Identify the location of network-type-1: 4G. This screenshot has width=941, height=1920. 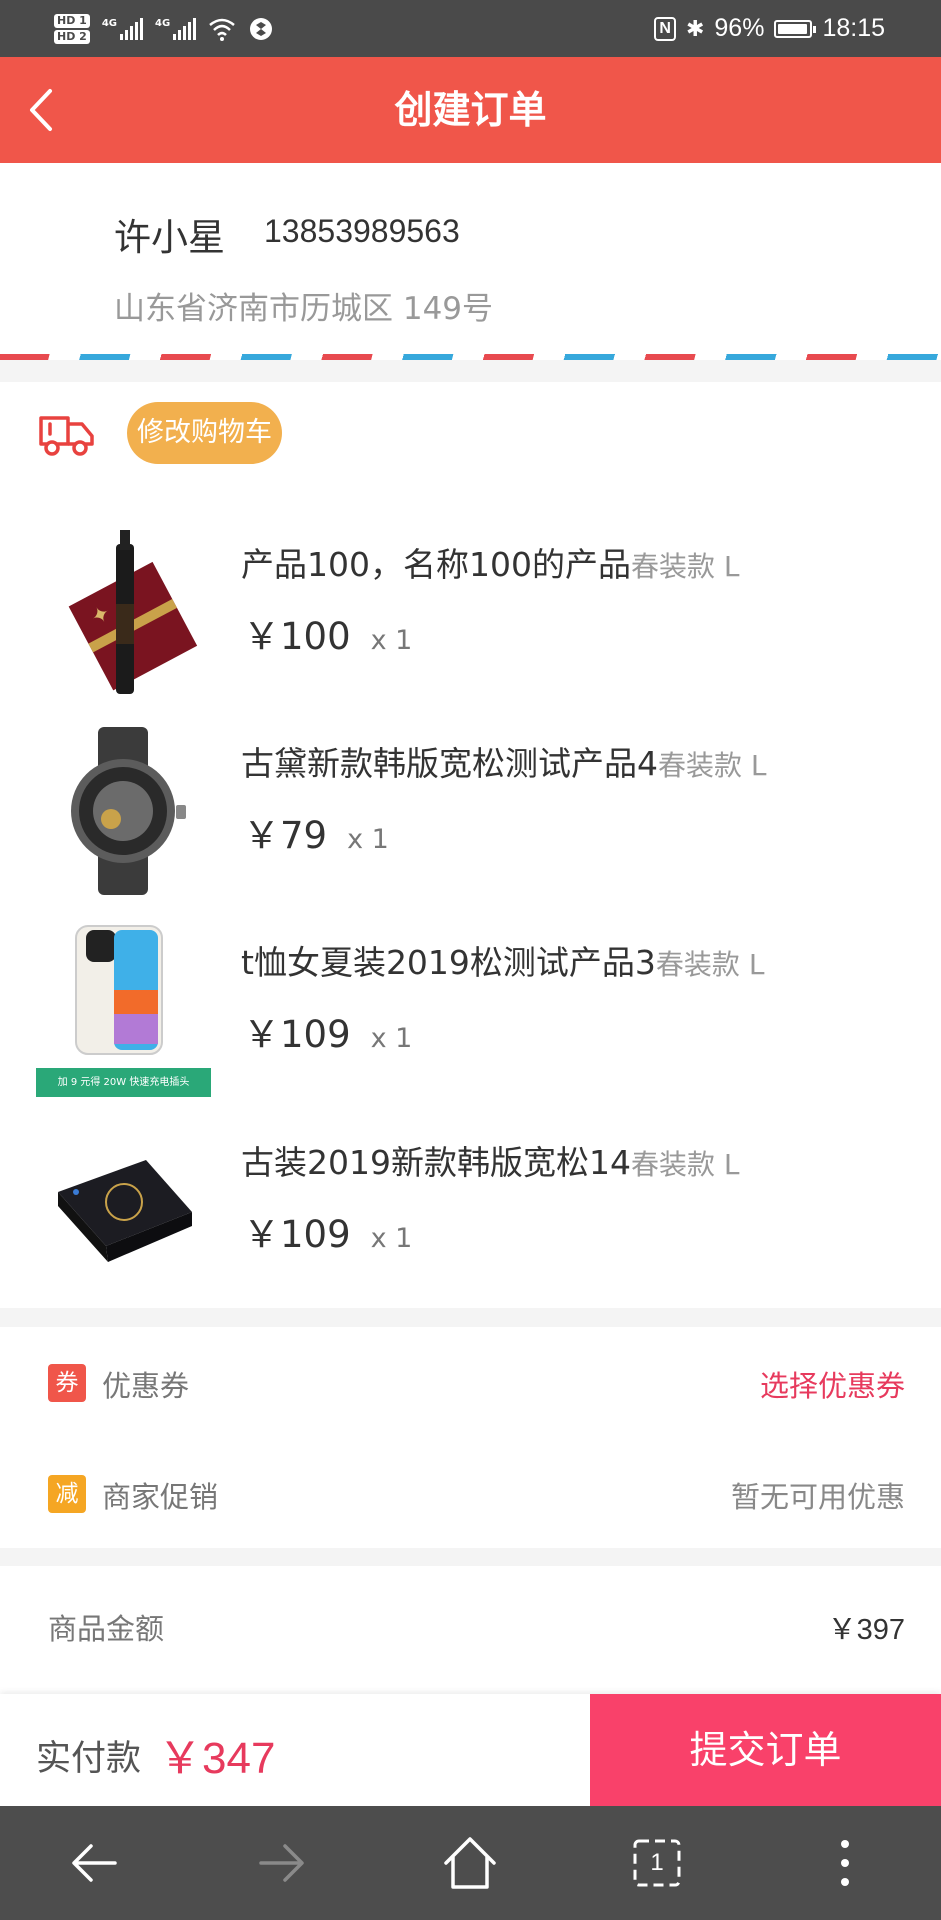
(109, 23).